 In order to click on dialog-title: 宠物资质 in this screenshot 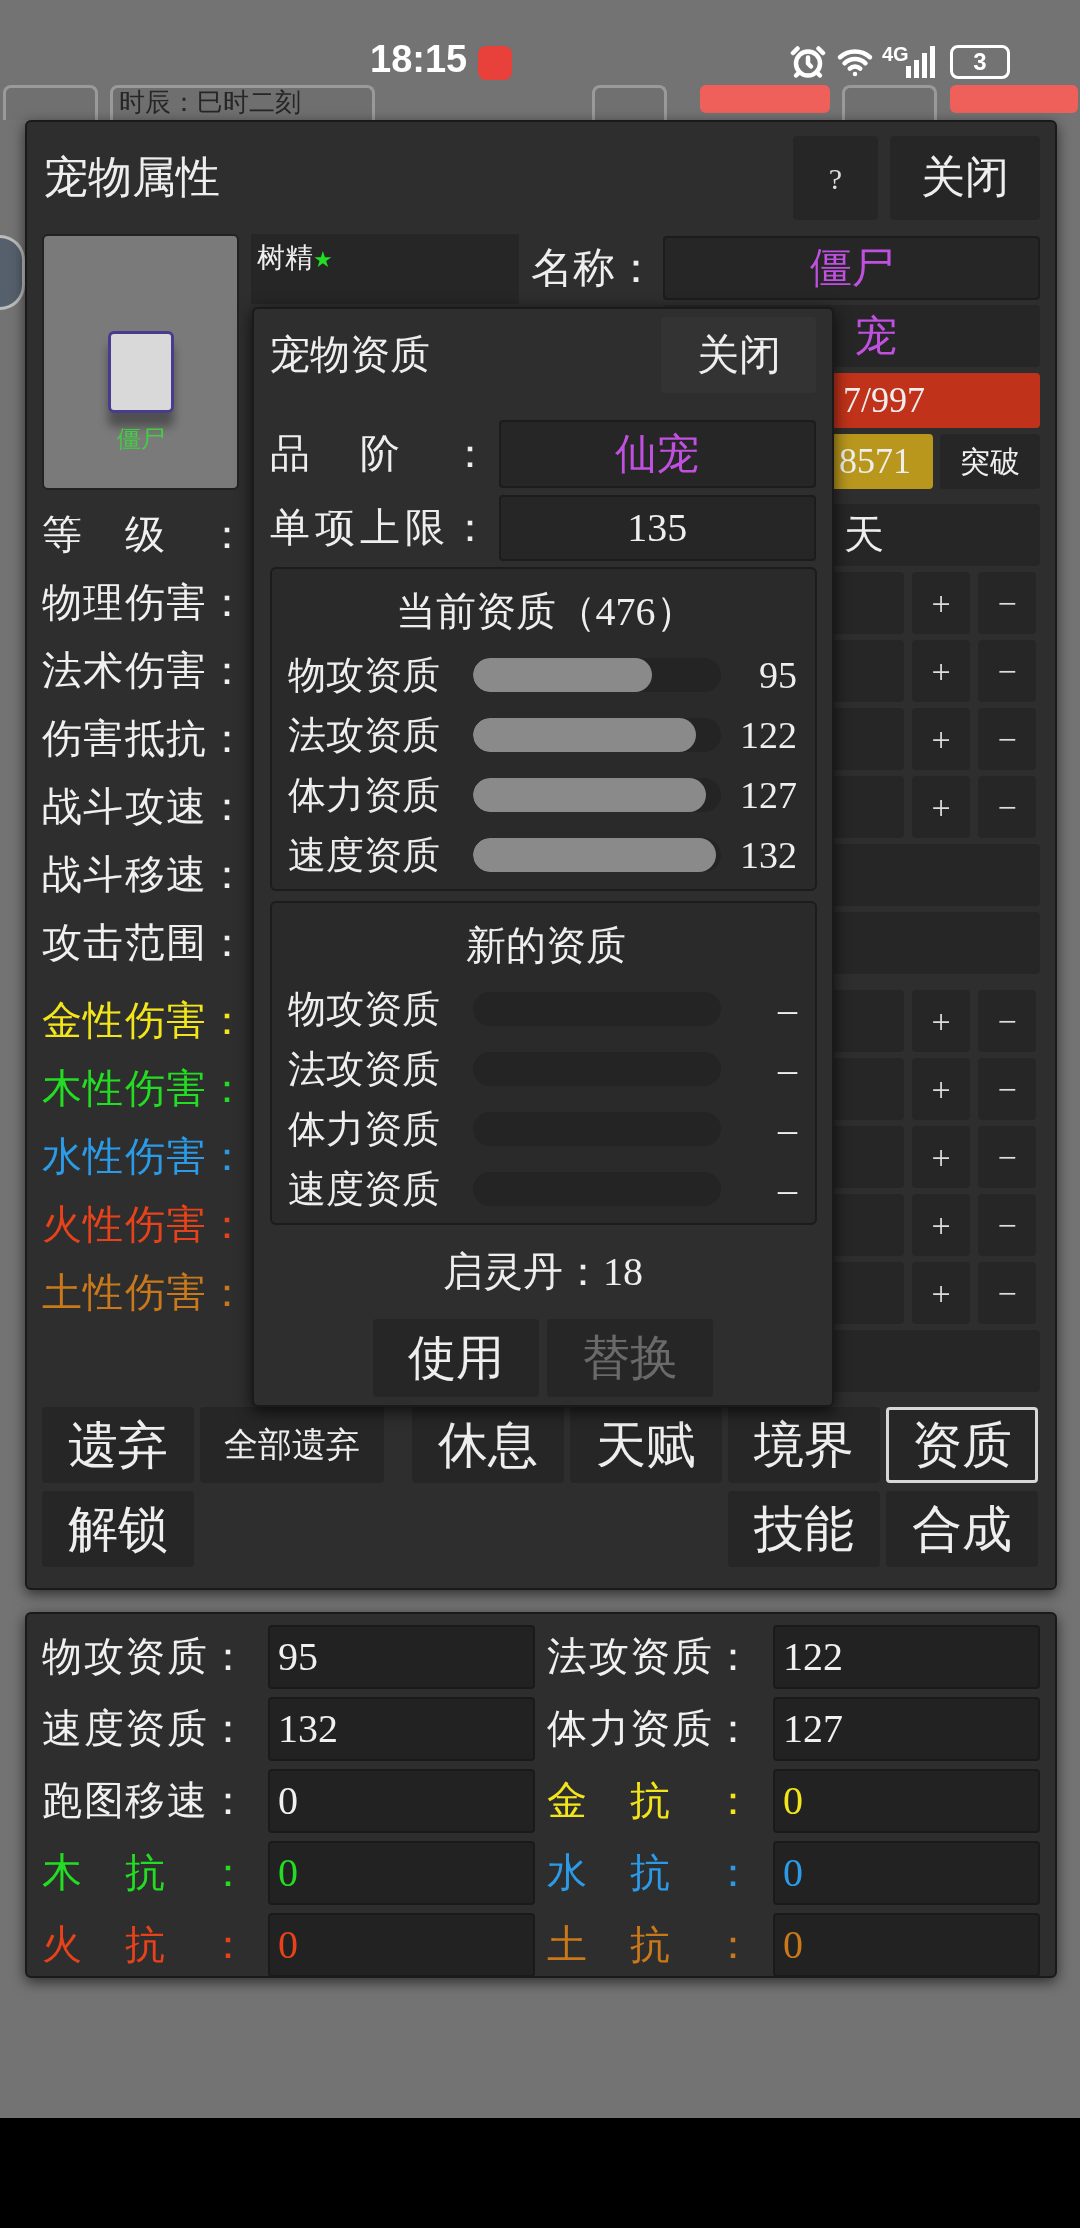, I will do `click(350, 355)`.